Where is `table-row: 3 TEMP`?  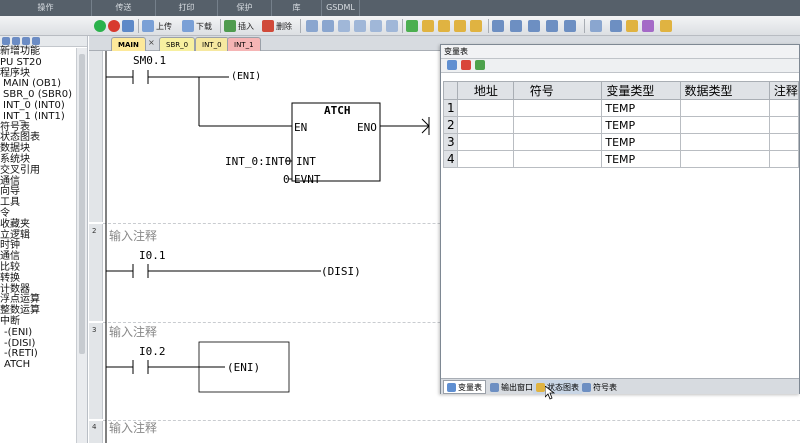 table-row: 3 TEMP is located at coordinates (621, 142).